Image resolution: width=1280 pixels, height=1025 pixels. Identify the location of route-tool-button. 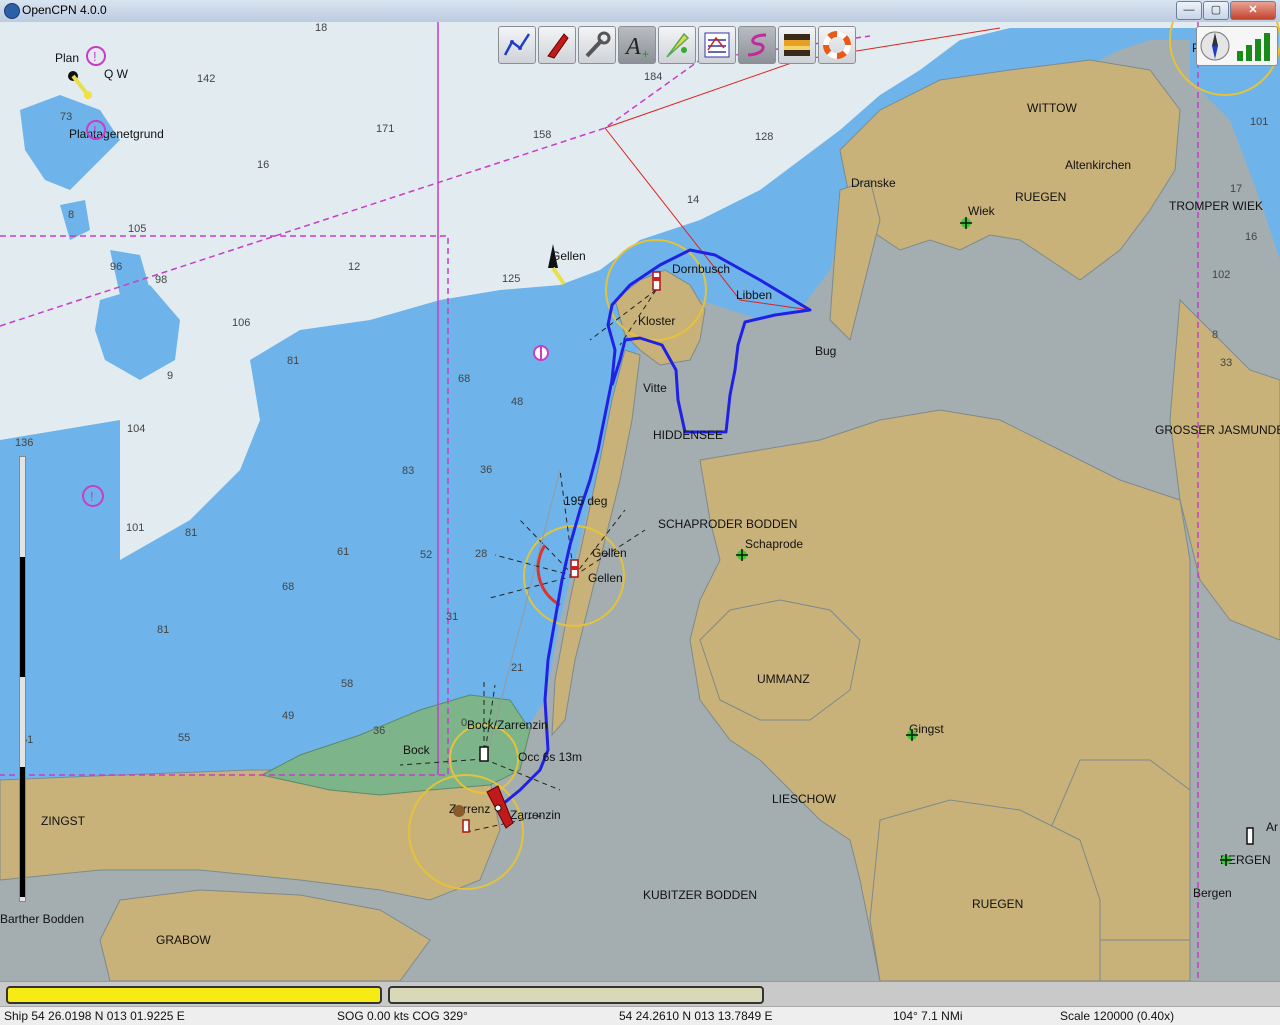
(517, 45).